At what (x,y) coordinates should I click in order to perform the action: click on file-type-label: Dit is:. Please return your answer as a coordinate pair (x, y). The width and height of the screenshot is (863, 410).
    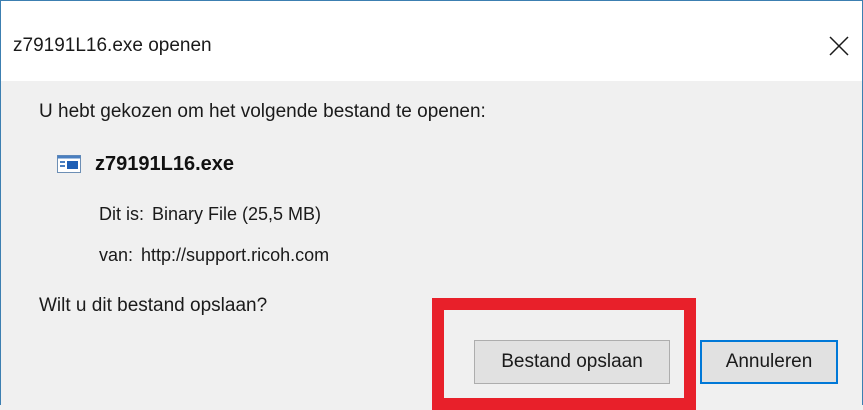
    Looking at the image, I should click on (121, 214).